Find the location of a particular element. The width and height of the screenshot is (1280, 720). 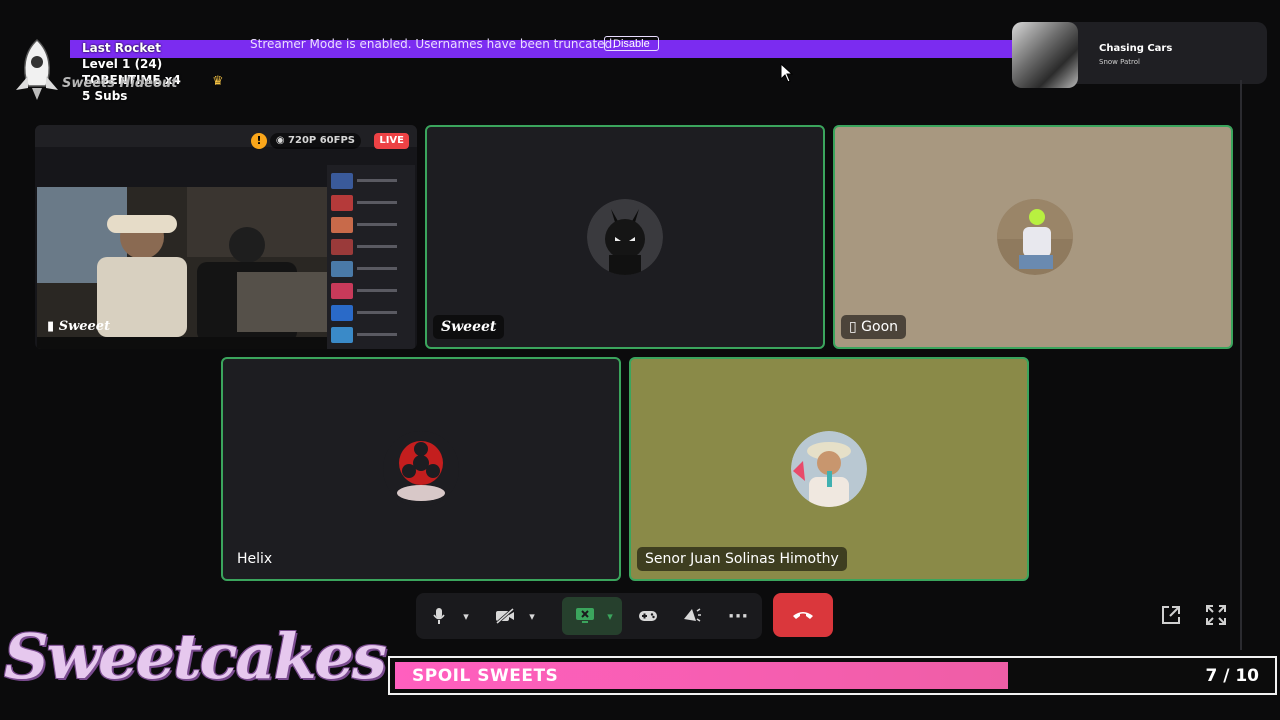

participant-tile-goon: ▯ Goon is located at coordinates (1033, 237).